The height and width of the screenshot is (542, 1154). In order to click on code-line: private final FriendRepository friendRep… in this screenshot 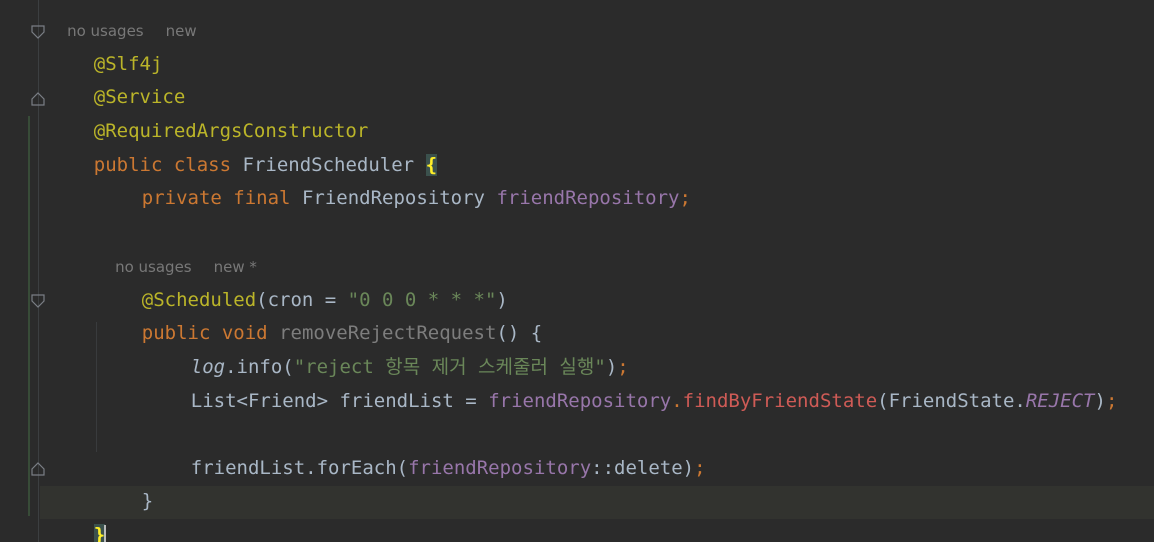, I will do `click(393, 179)`.